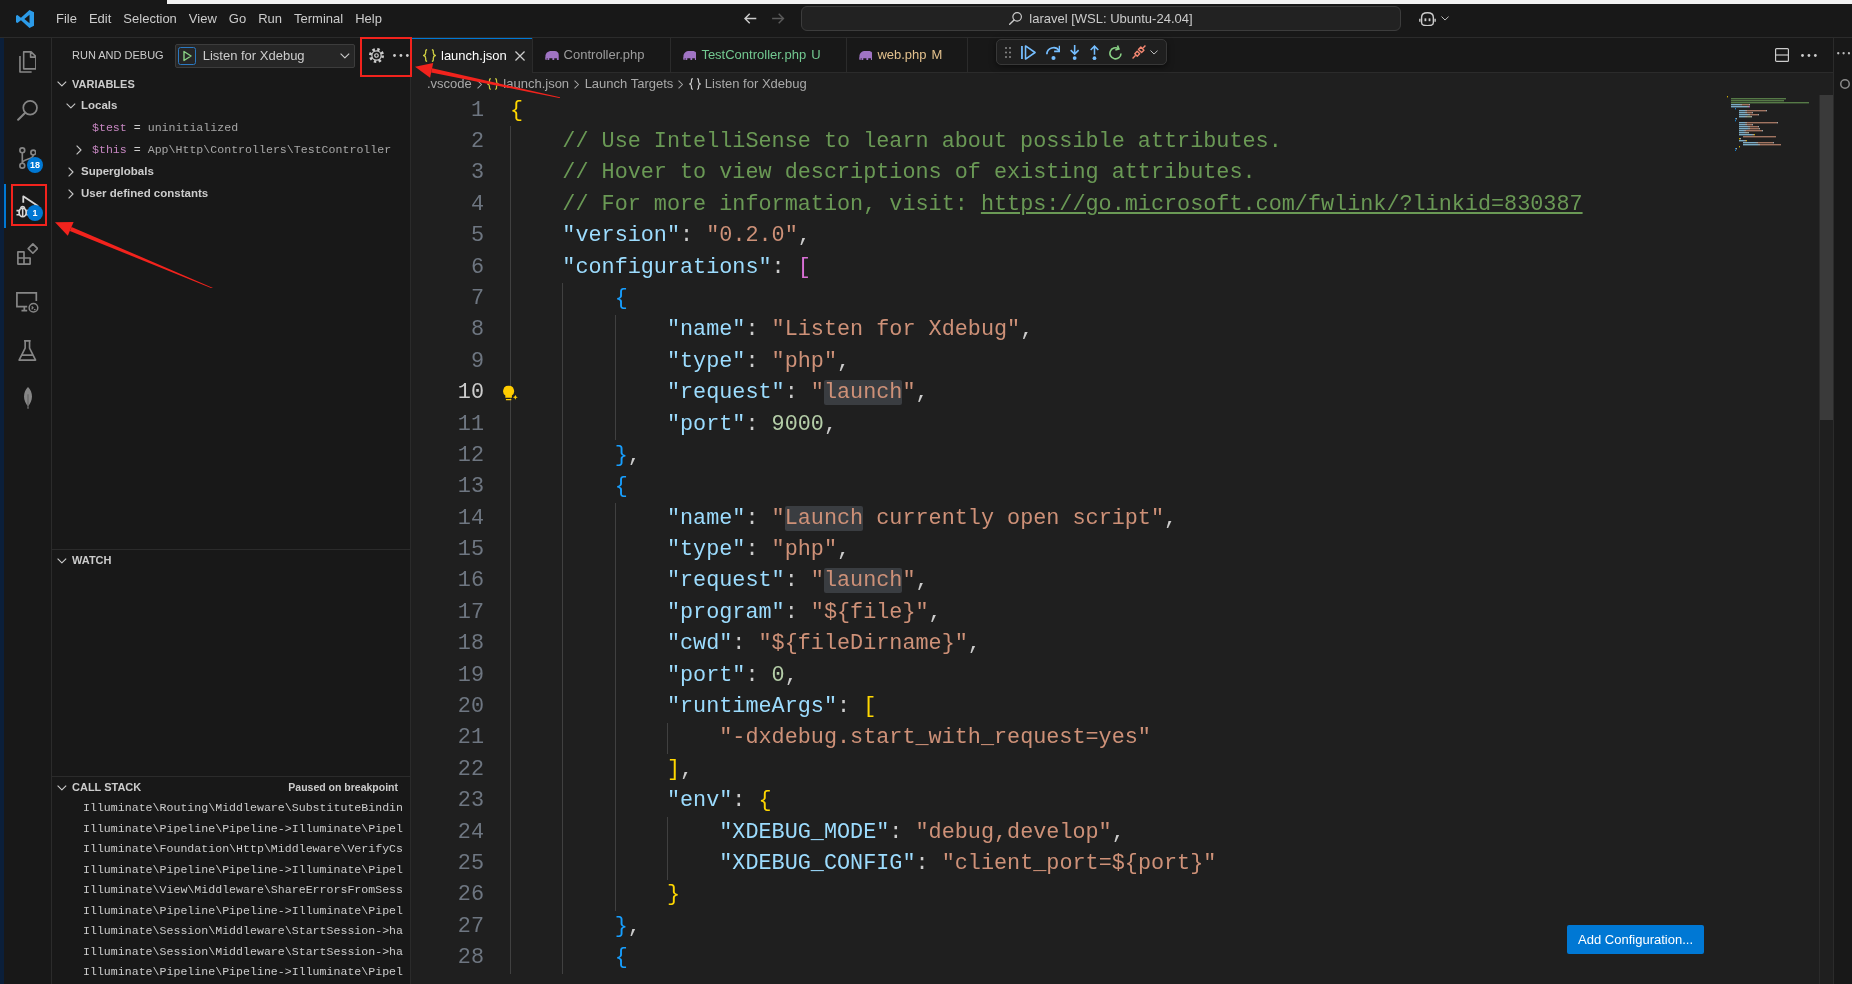  I want to click on section-header: VARIABLES, so click(94, 84).